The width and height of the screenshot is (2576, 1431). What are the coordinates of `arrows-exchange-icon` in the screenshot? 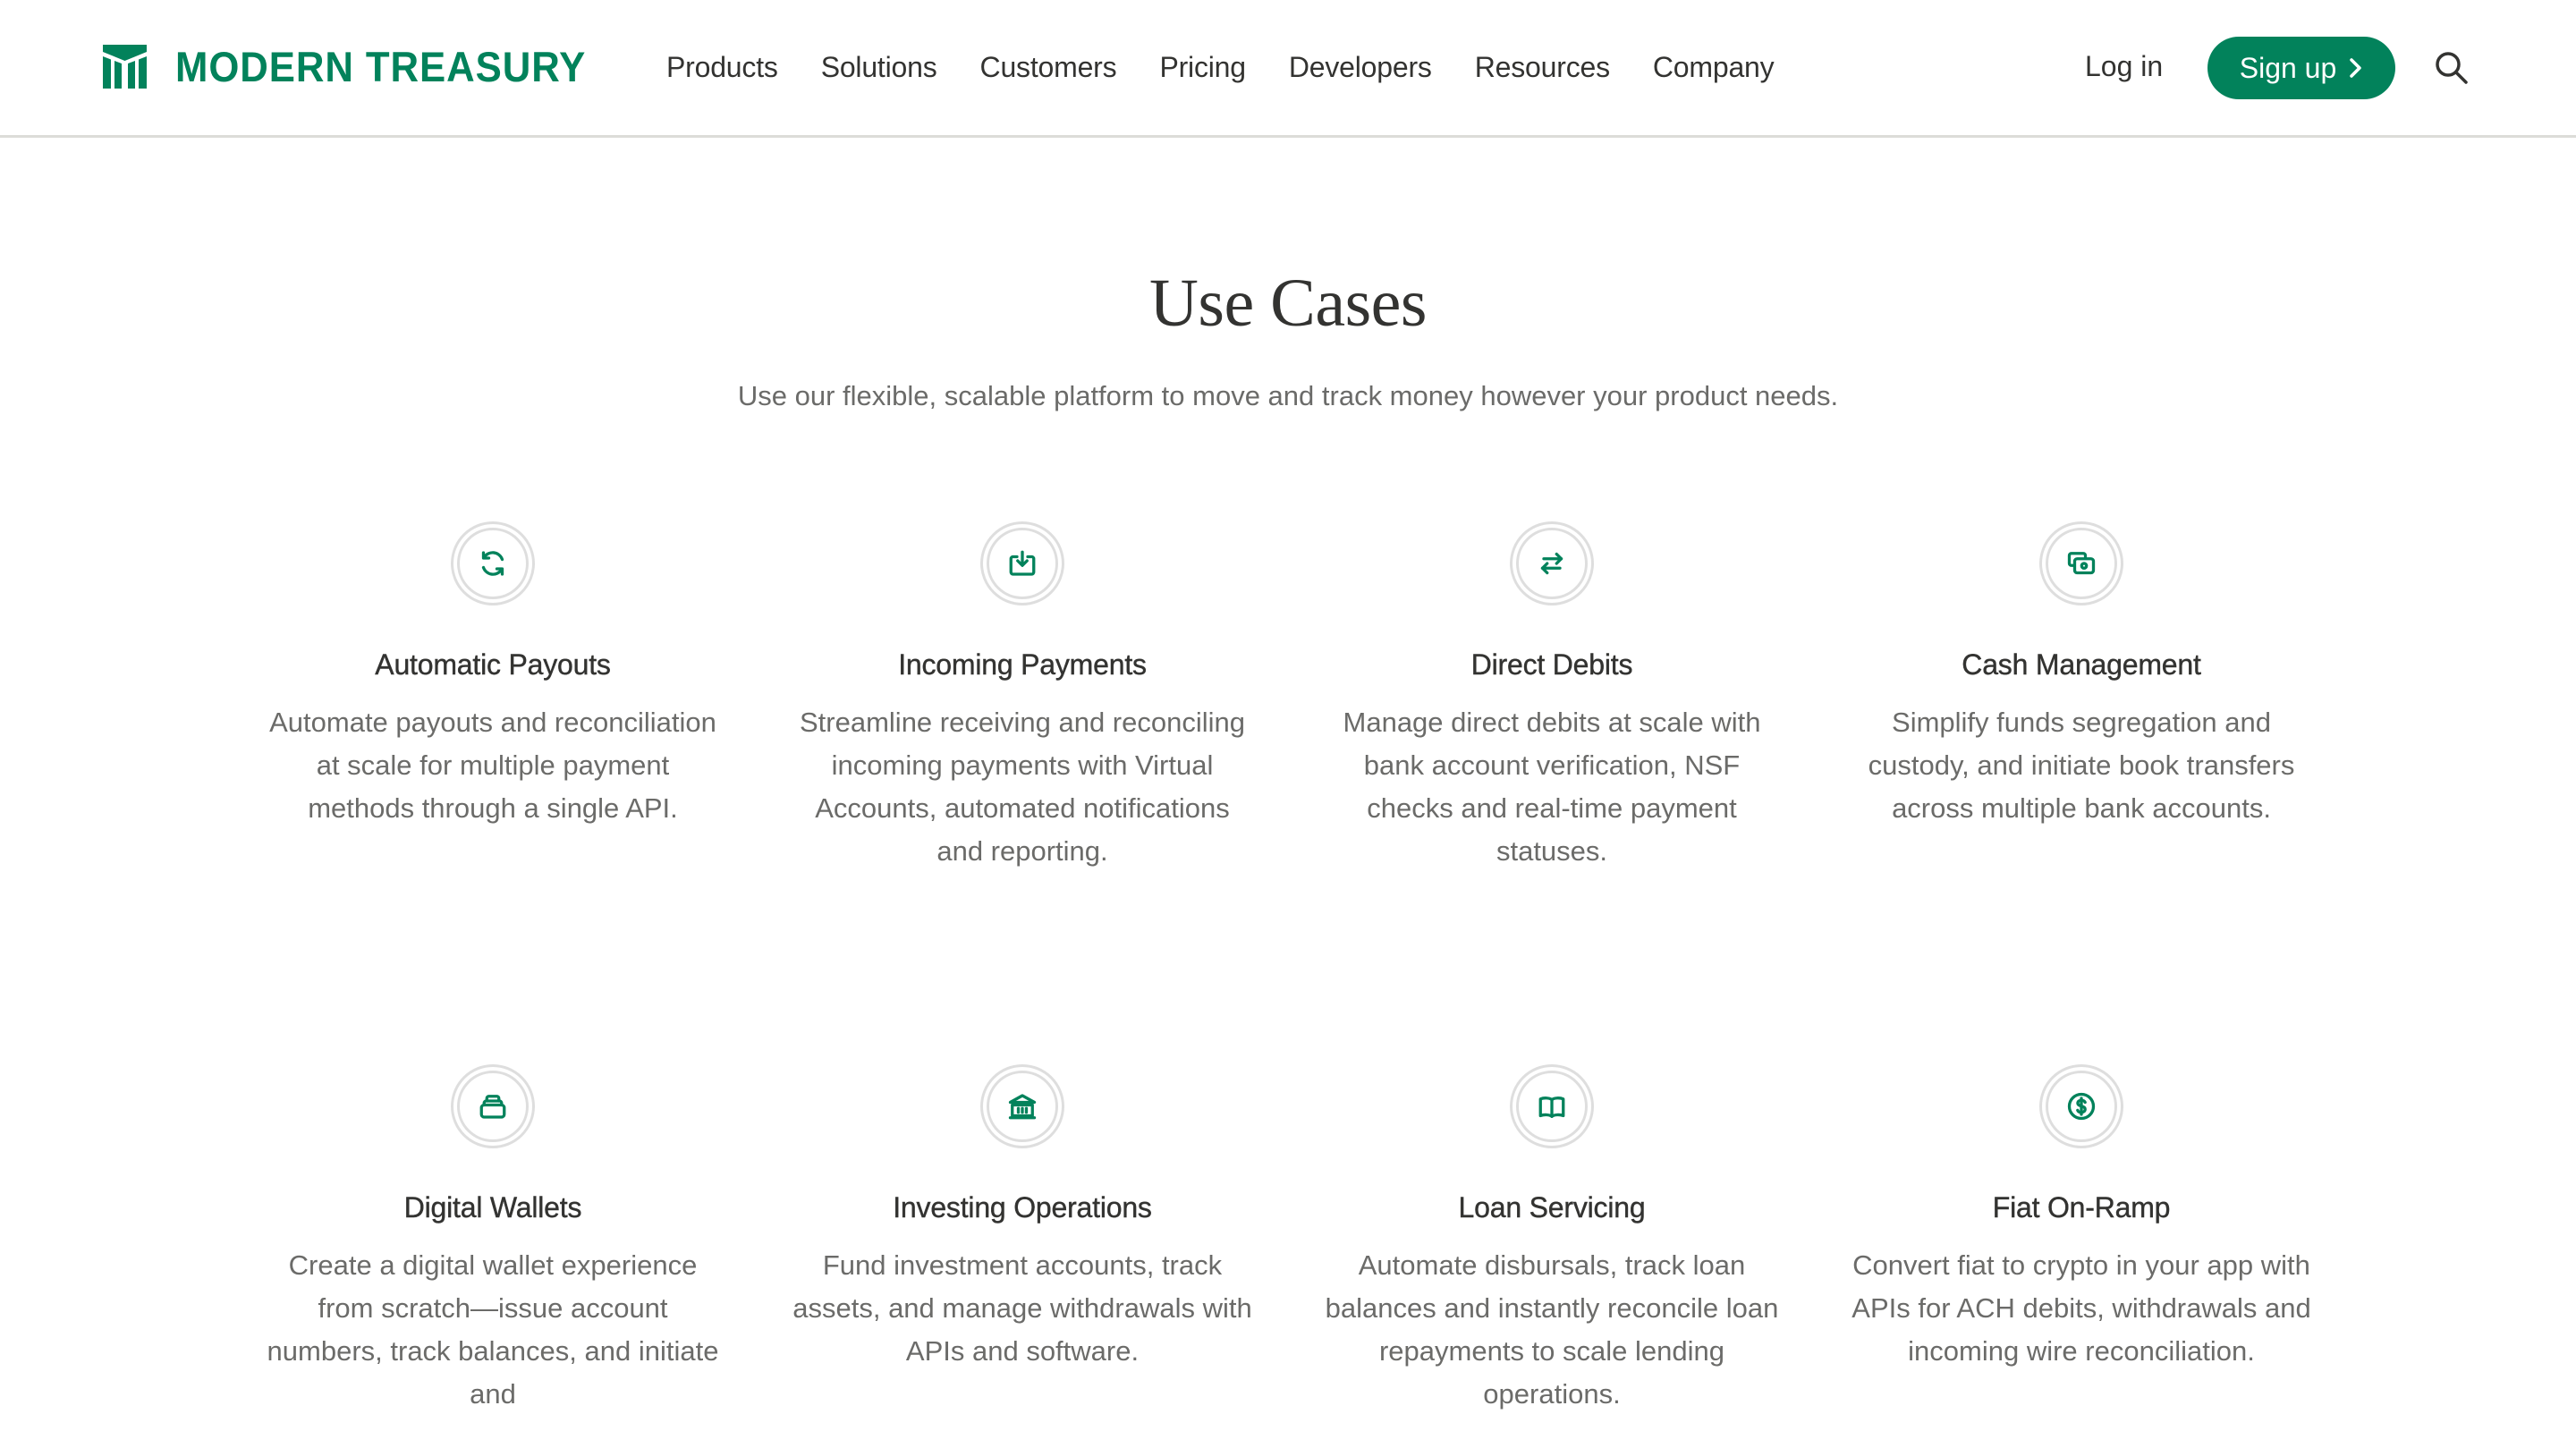 It's located at (1551, 564).